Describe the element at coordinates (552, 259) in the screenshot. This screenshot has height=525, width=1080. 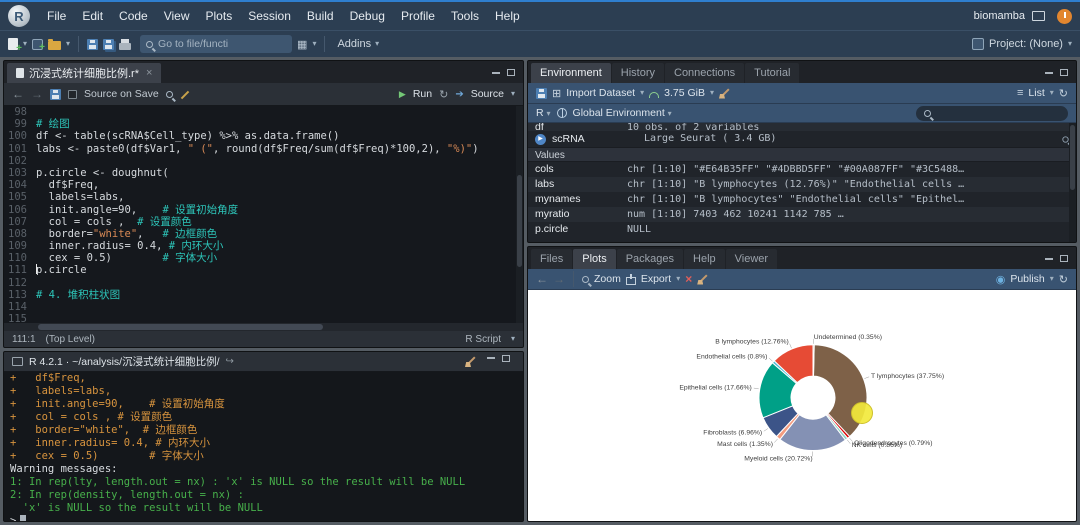
I see `tab-files: Files` at that location.